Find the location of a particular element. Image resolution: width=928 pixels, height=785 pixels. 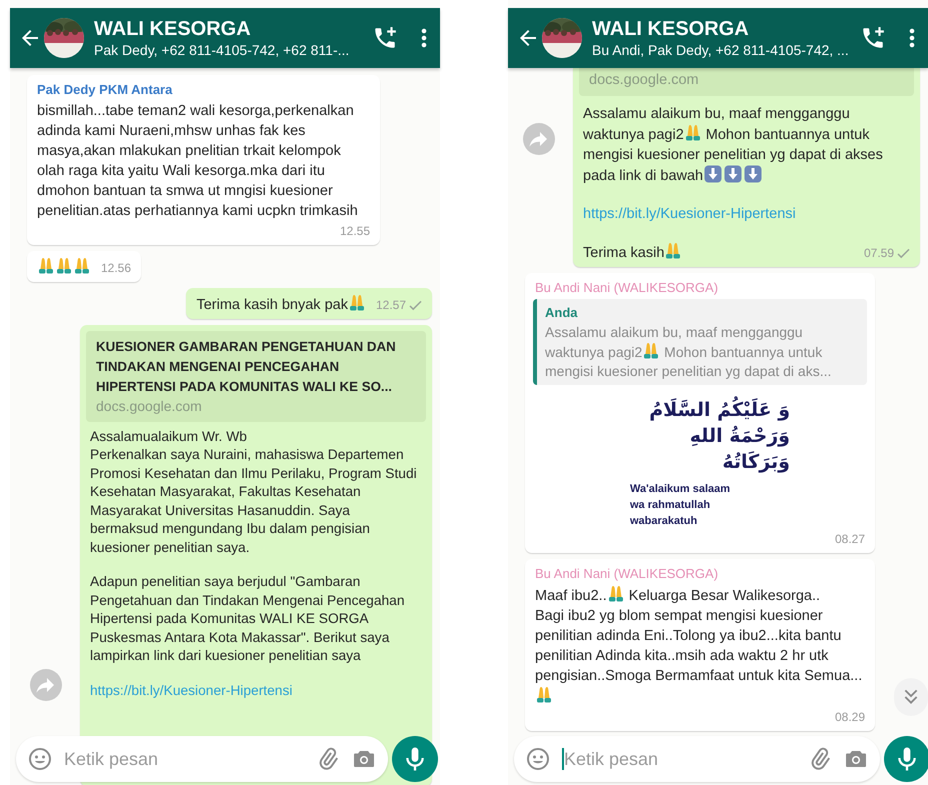

greeting-transliteration: Wa'alaikum salaam wa rahmatullah wabarakatuh is located at coordinates (680, 505).